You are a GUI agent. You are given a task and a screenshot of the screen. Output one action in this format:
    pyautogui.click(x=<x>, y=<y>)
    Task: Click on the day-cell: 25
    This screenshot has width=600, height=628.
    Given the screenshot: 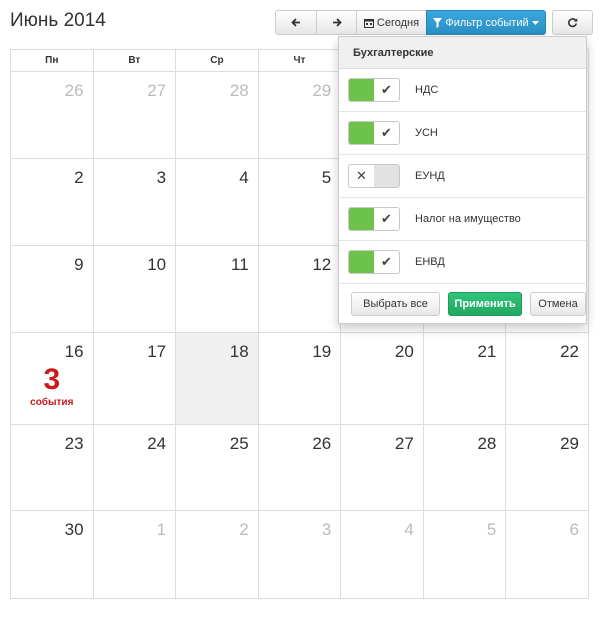 What is the action you would take?
    pyautogui.click(x=217, y=467)
    